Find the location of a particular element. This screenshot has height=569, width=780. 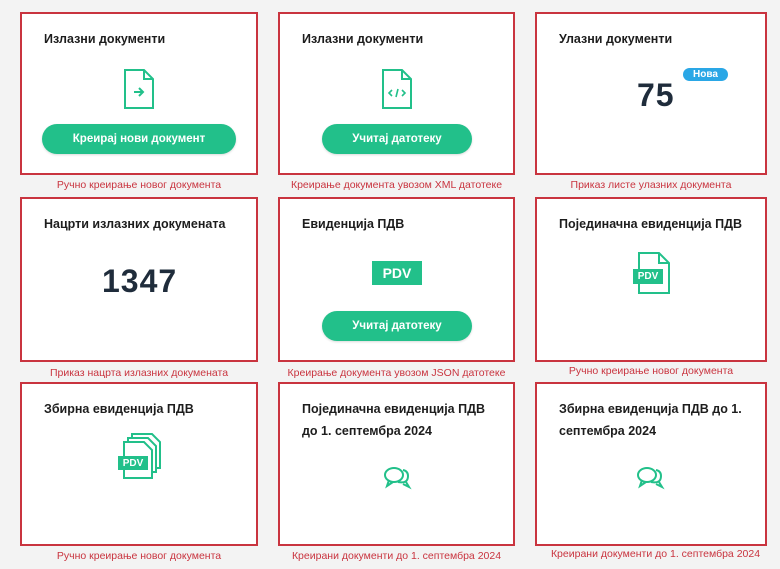

drafts-count: 1347 is located at coordinates (140, 281).